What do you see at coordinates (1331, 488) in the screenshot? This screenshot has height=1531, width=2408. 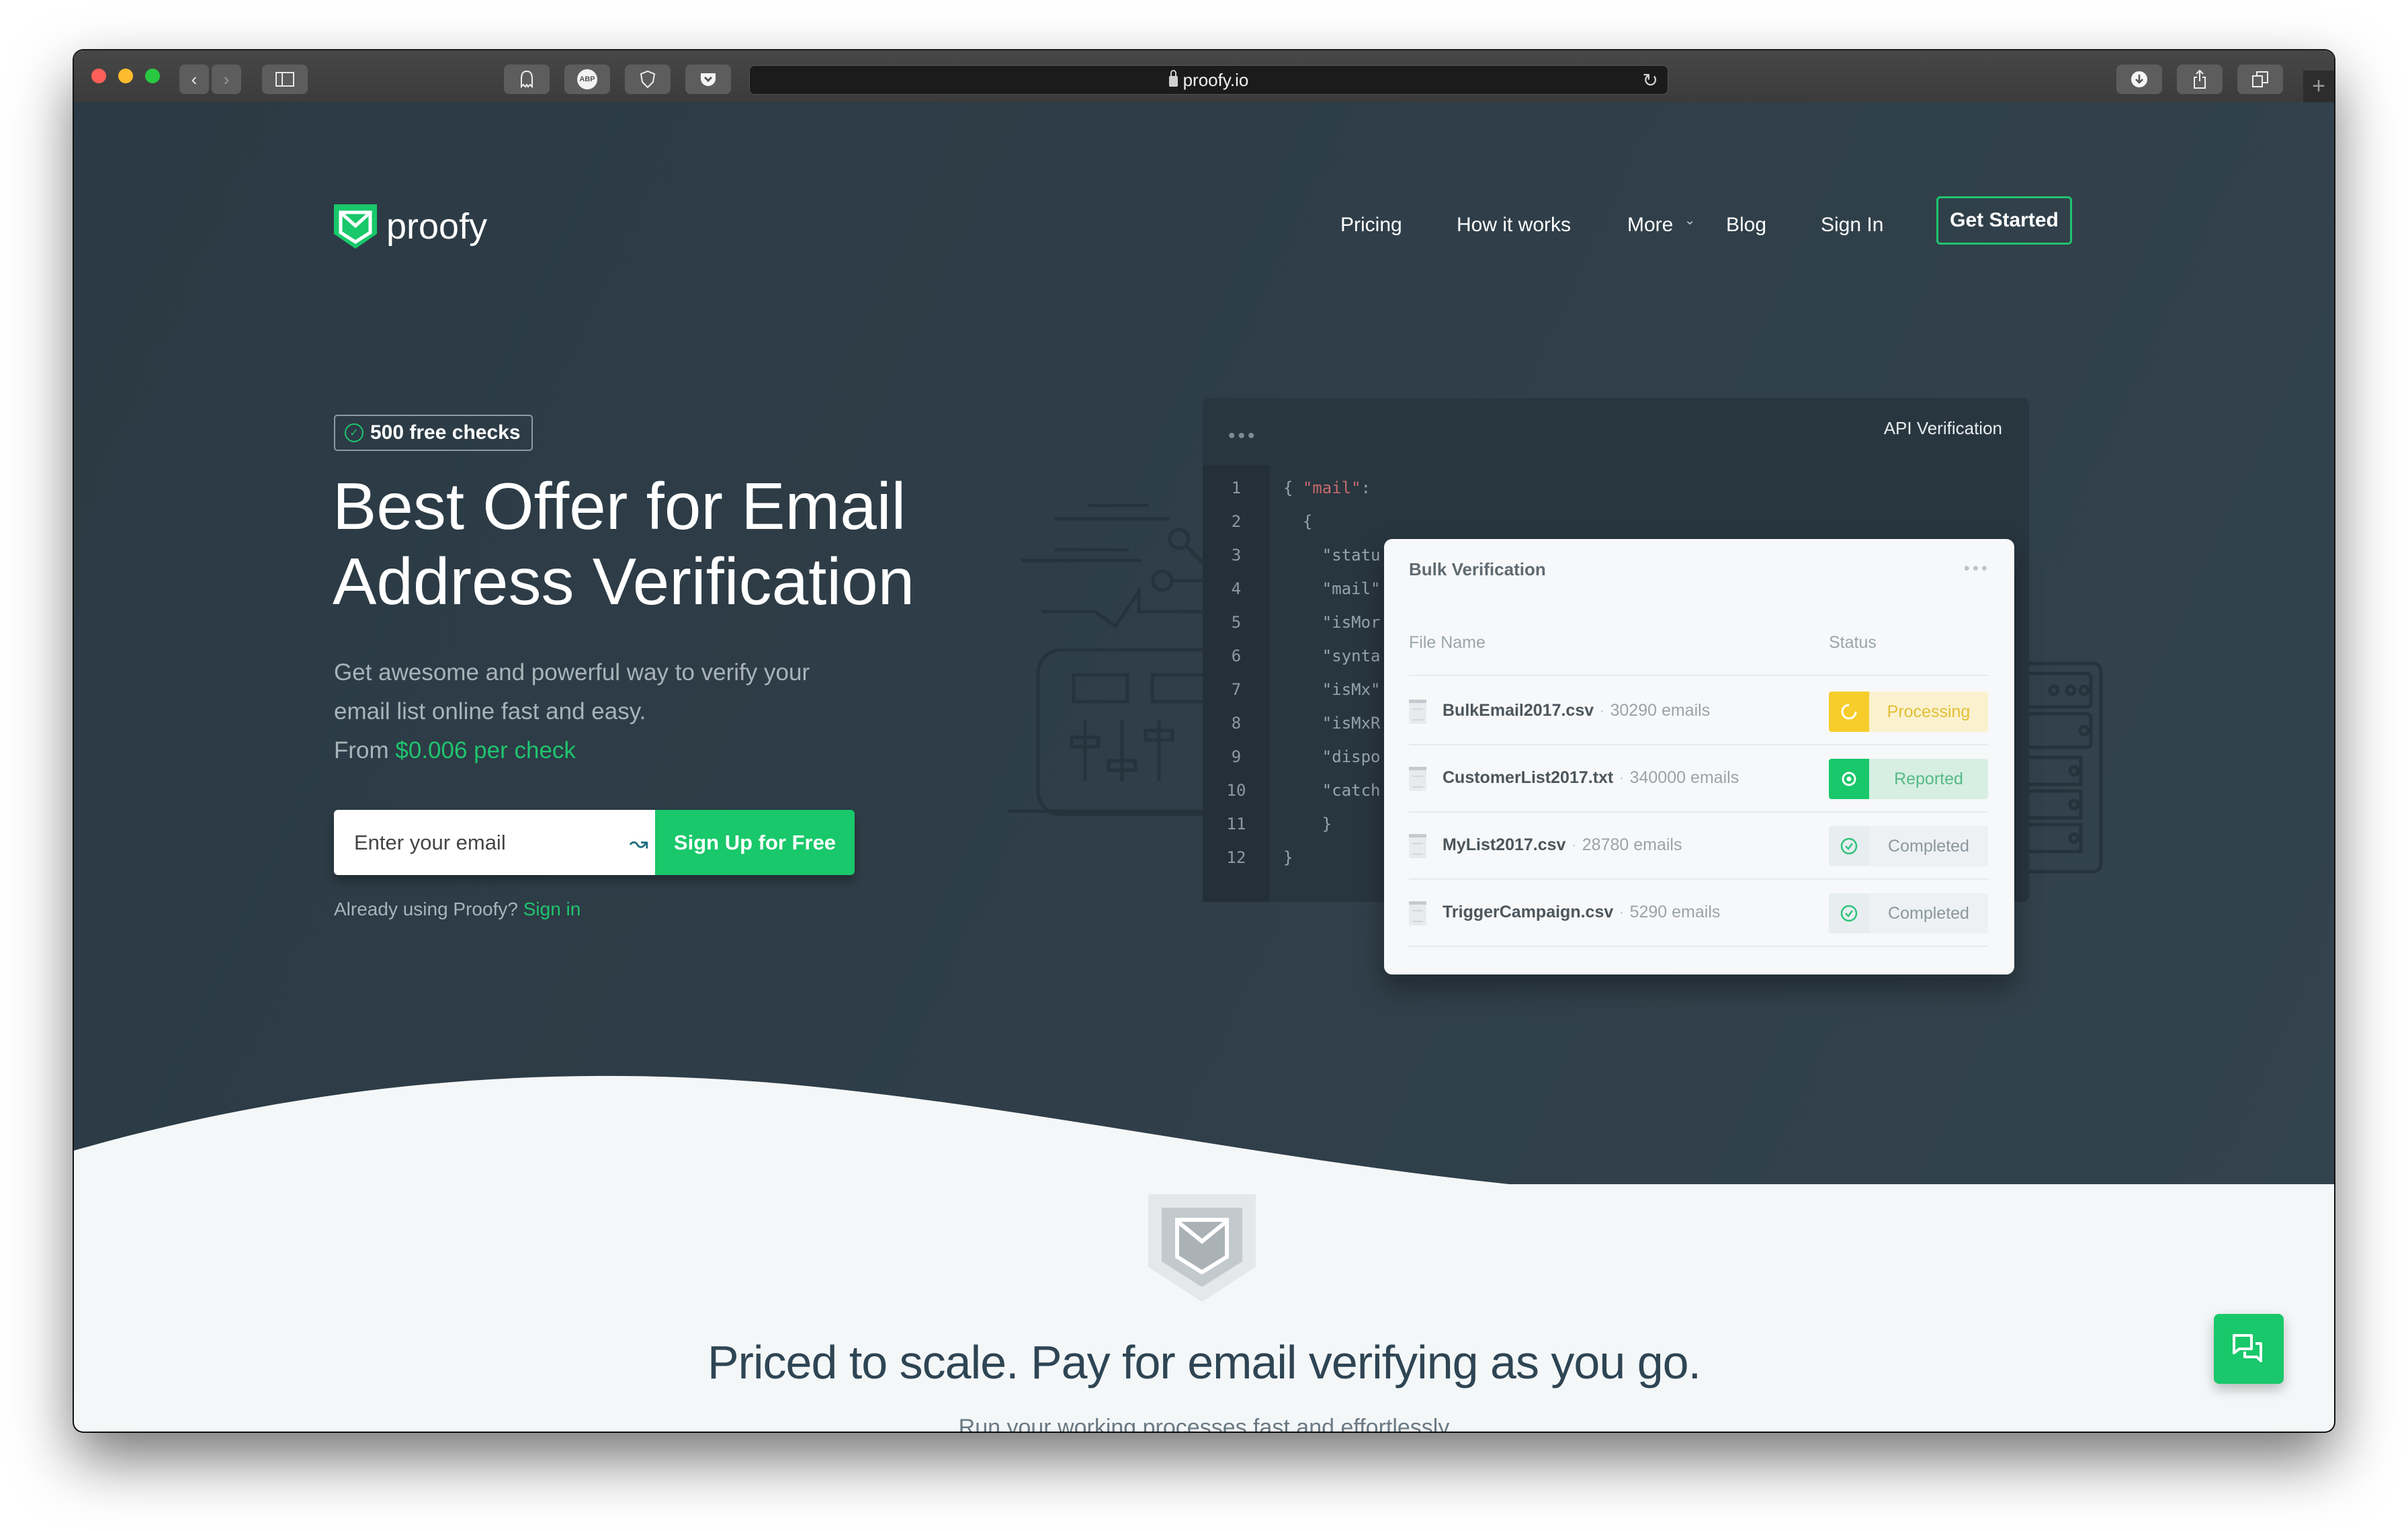 I see `code-string: "mail"` at bounding box center [1331, 488].